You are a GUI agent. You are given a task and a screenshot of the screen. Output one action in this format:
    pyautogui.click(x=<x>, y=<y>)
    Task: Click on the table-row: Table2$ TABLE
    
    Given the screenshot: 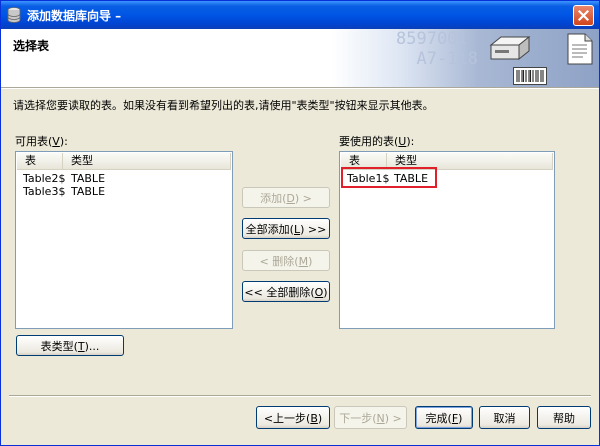 What is the action you would take?
    pyautogui.click(x=124, y=179)
    